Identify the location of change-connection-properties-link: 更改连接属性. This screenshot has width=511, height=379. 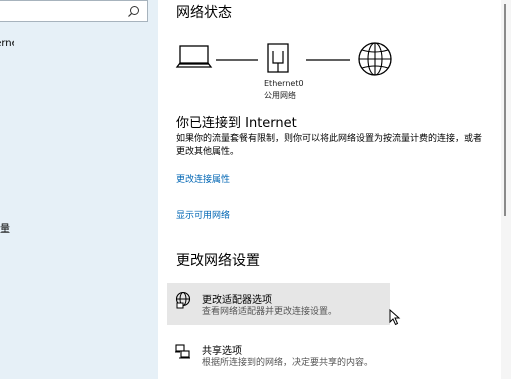
(203, 178).